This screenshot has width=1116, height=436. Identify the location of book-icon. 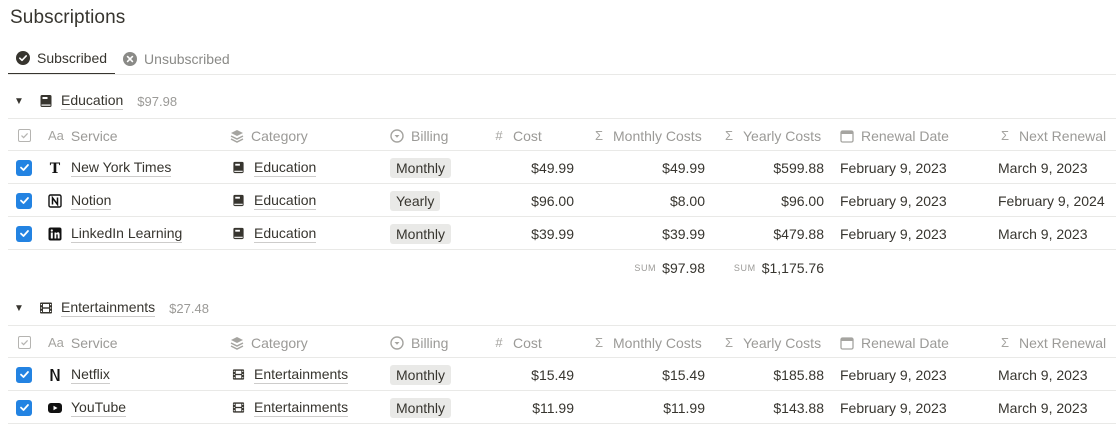
(46, 101).